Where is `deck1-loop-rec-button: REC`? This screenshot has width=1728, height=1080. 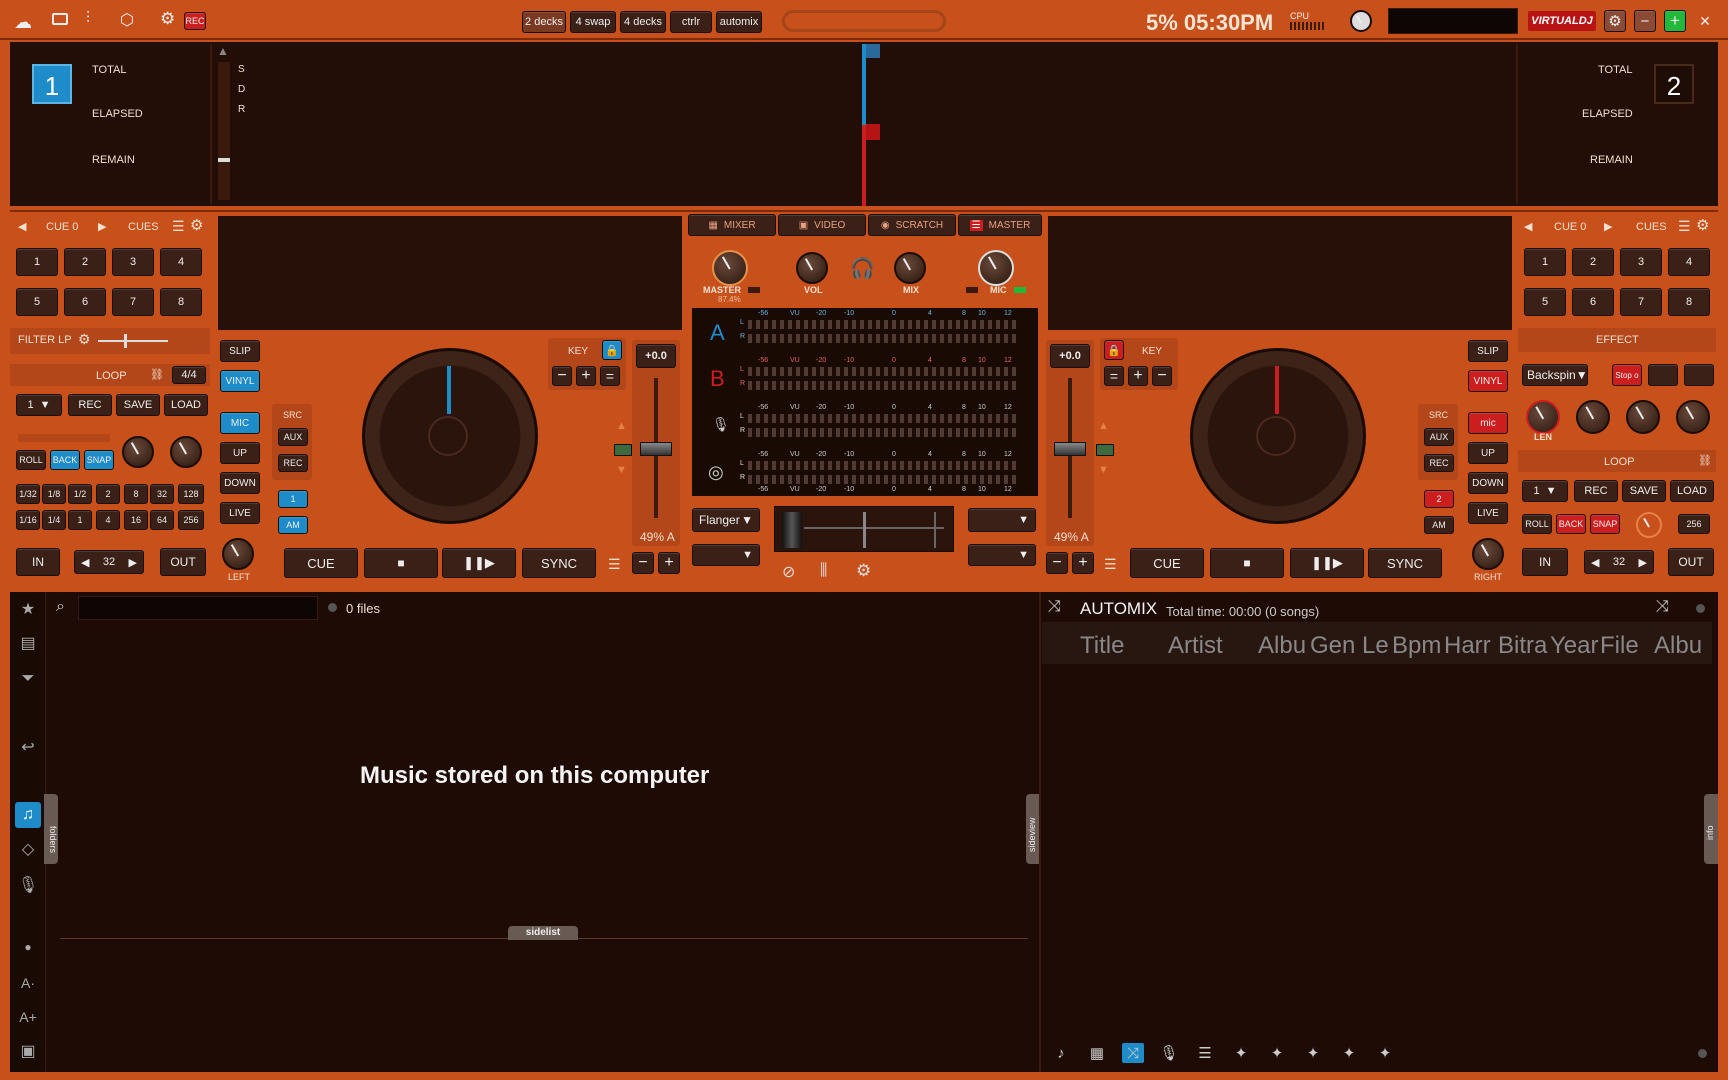
deck1-loop-rec-button: REC is located at coordinates (90, 405).